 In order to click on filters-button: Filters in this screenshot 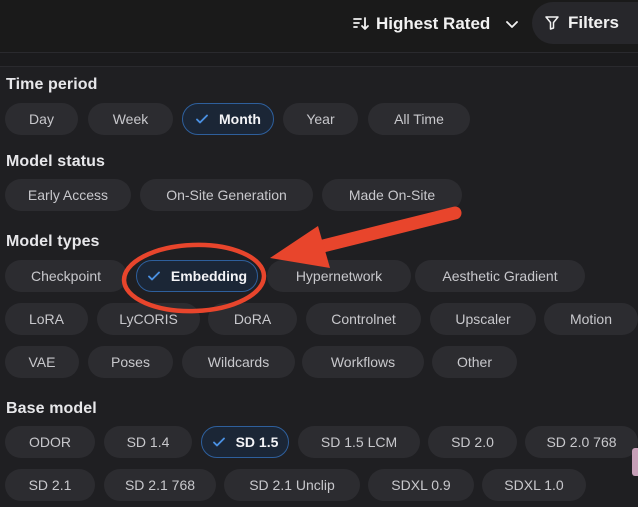, I will do `click(585, 23)`.